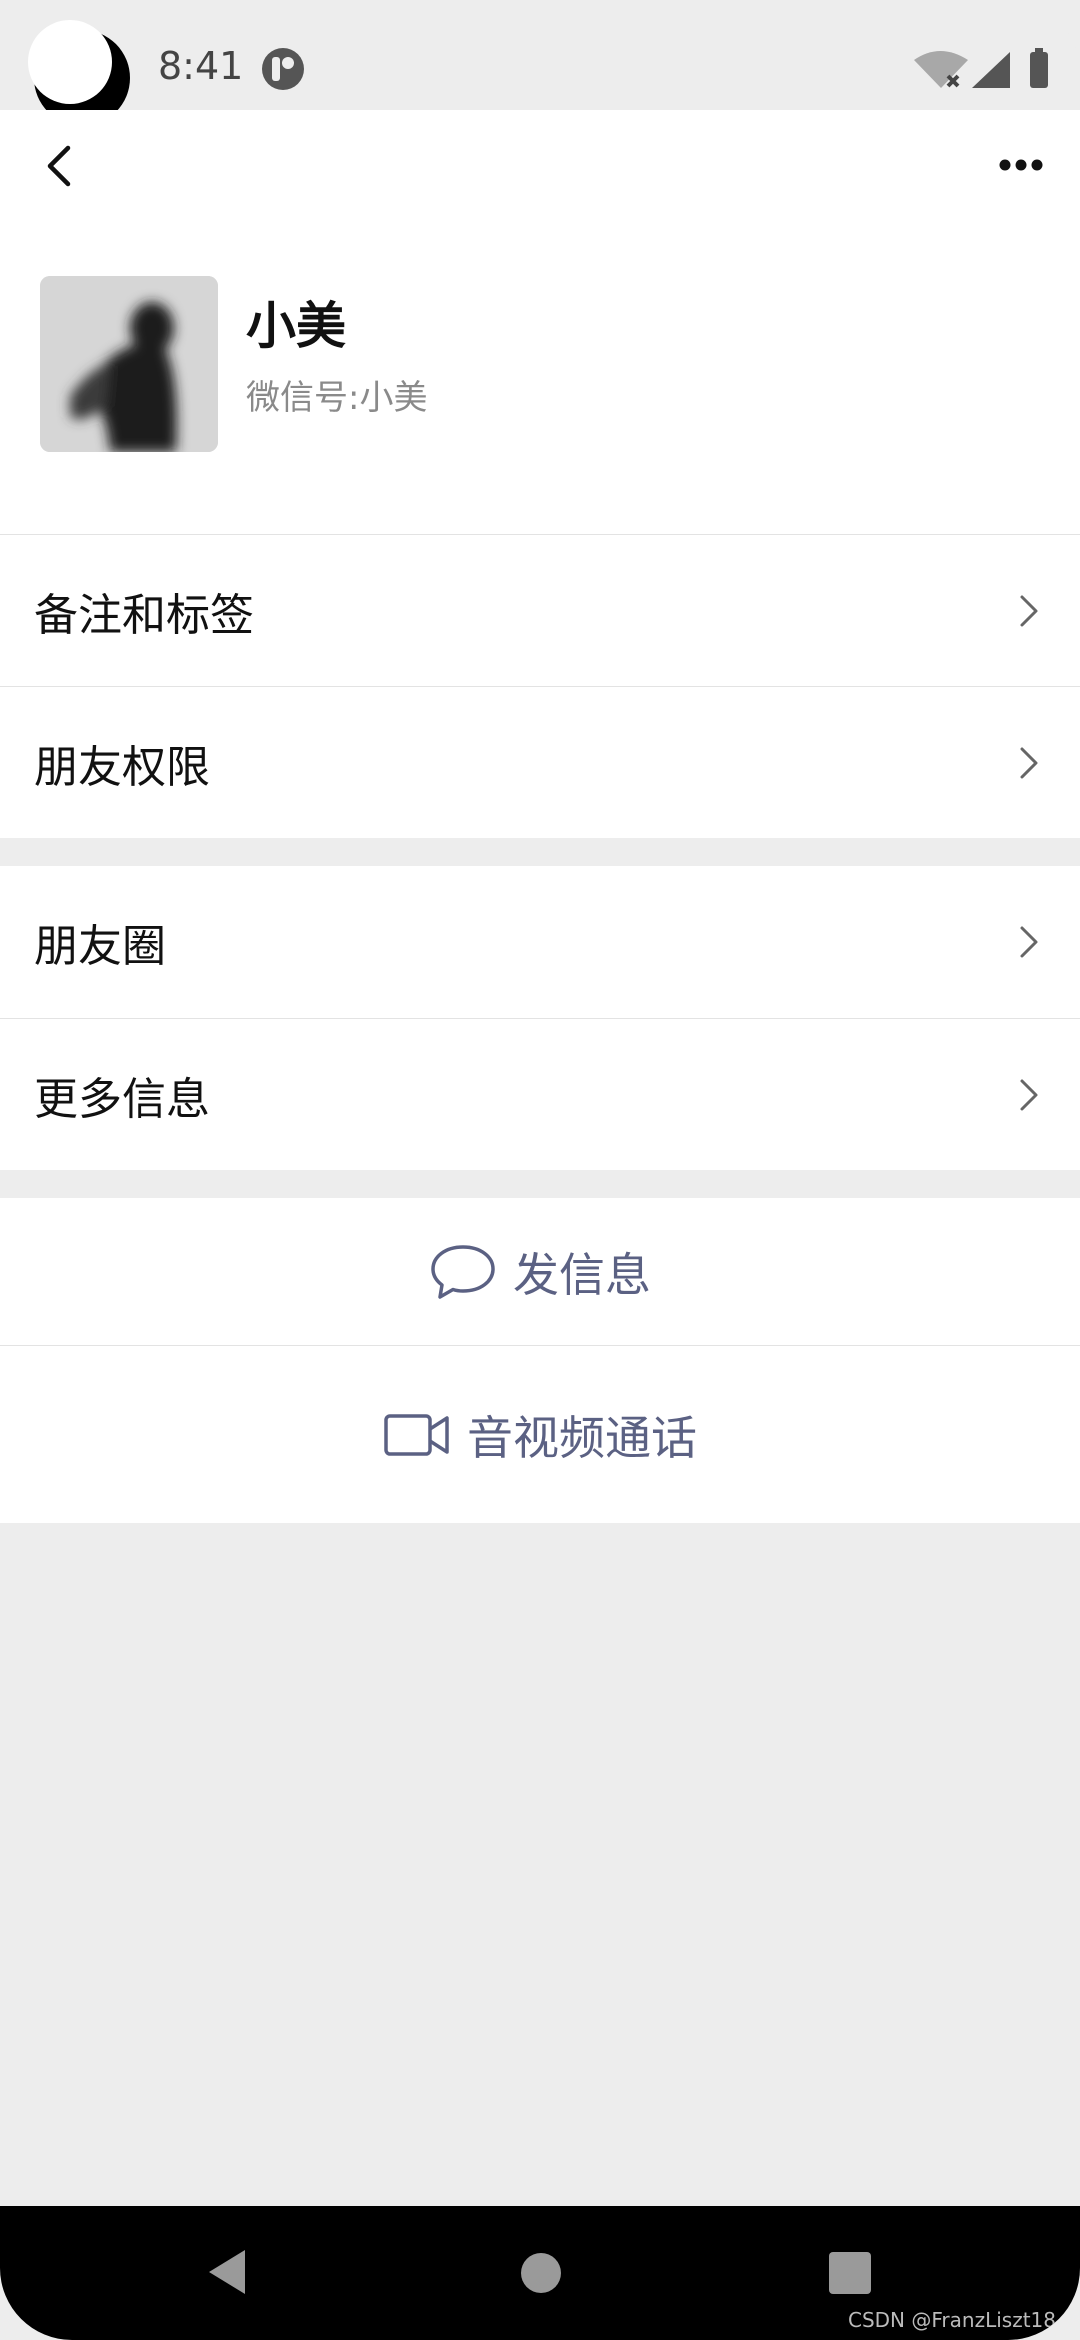  I want to click on list-item-more-info: 更多信息, so click(540, 1094).